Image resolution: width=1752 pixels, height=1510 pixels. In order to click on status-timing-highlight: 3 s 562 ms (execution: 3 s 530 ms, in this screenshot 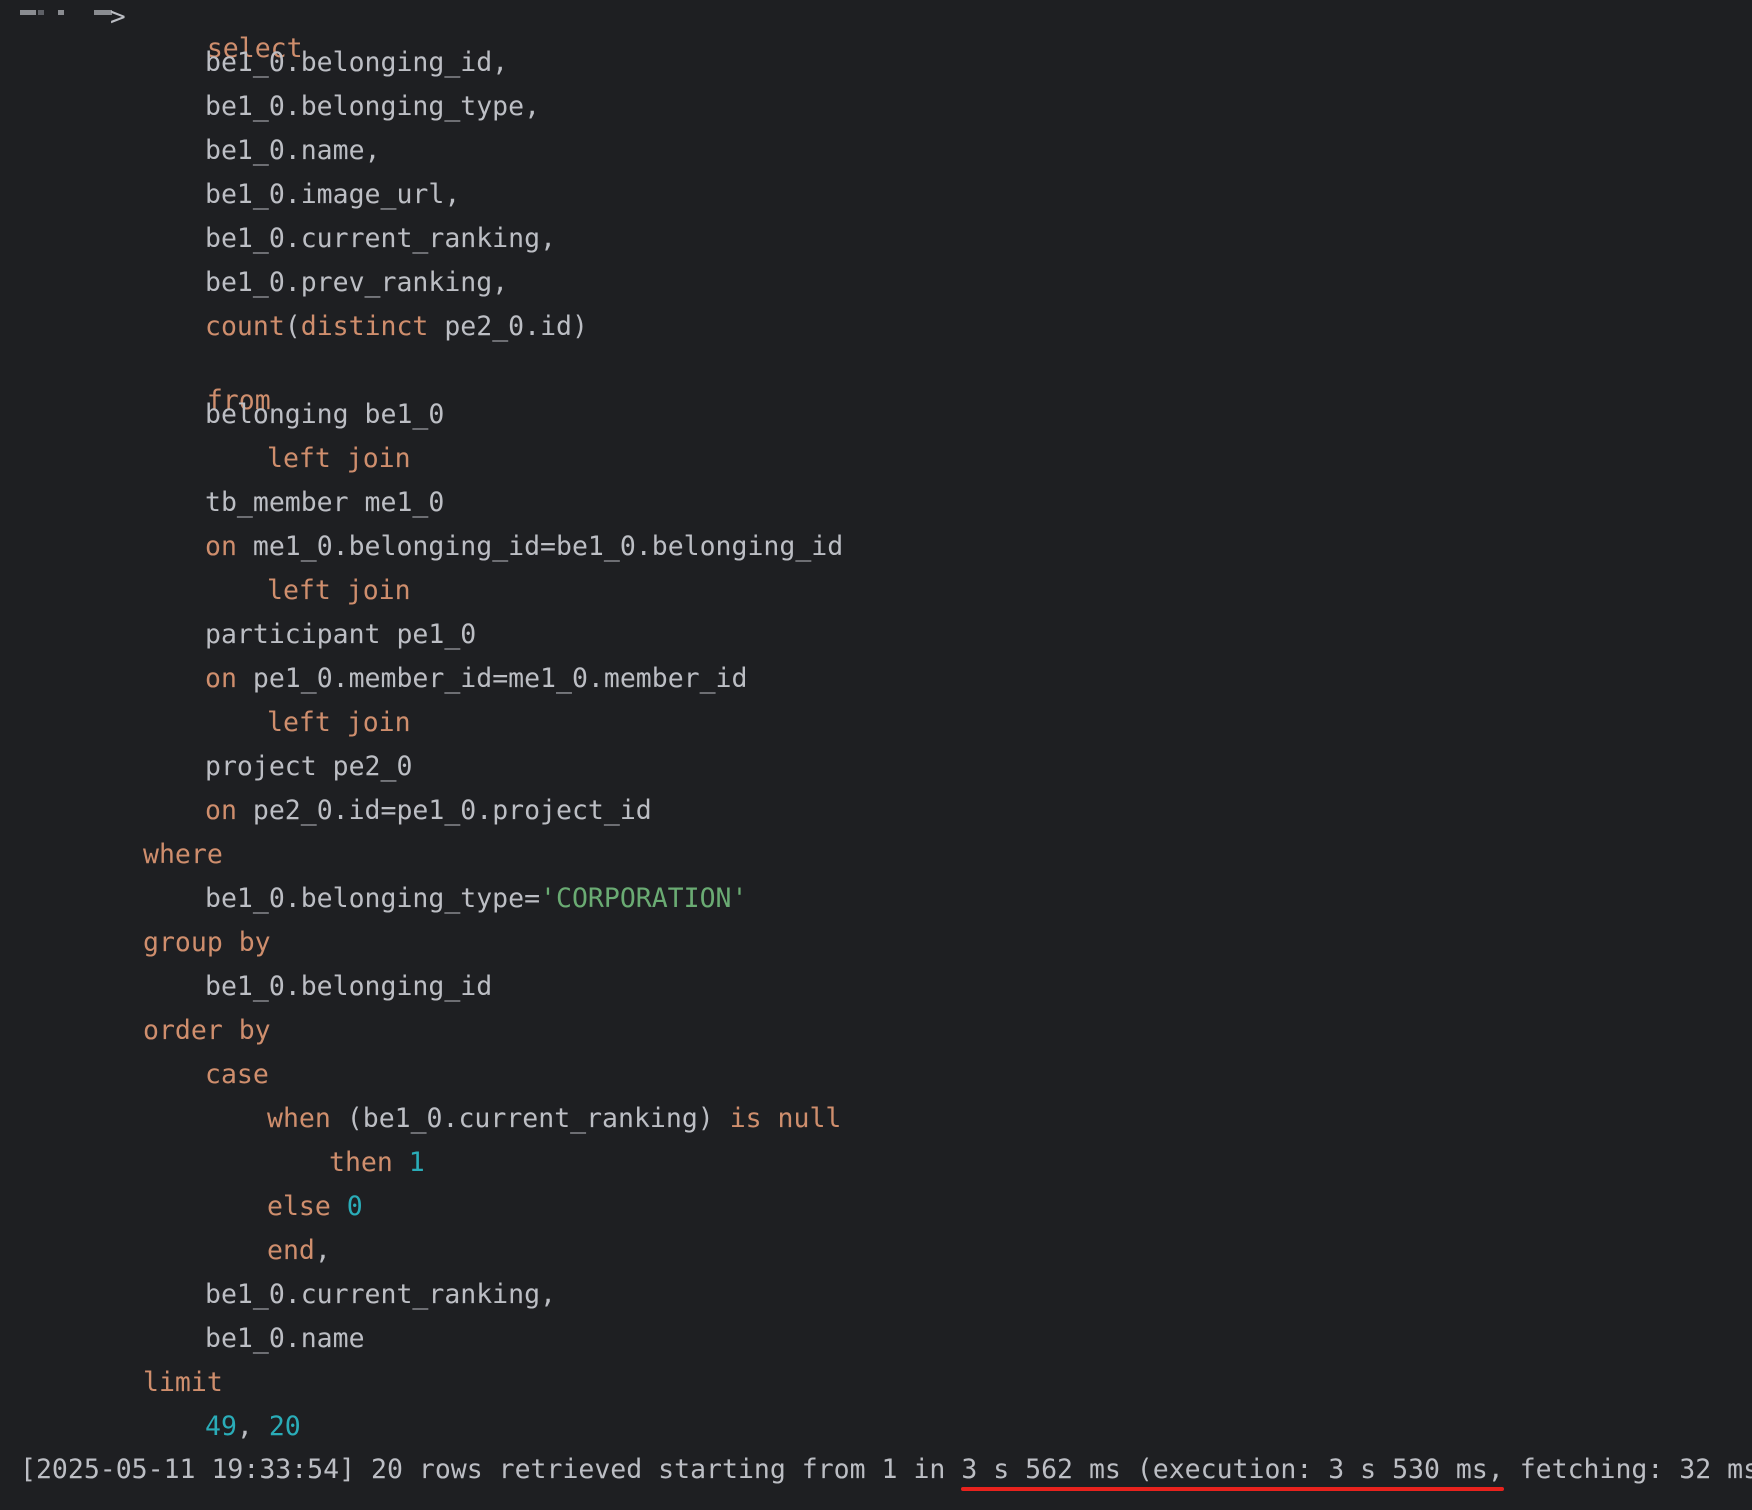, I will do `click(1232, 1469)`.